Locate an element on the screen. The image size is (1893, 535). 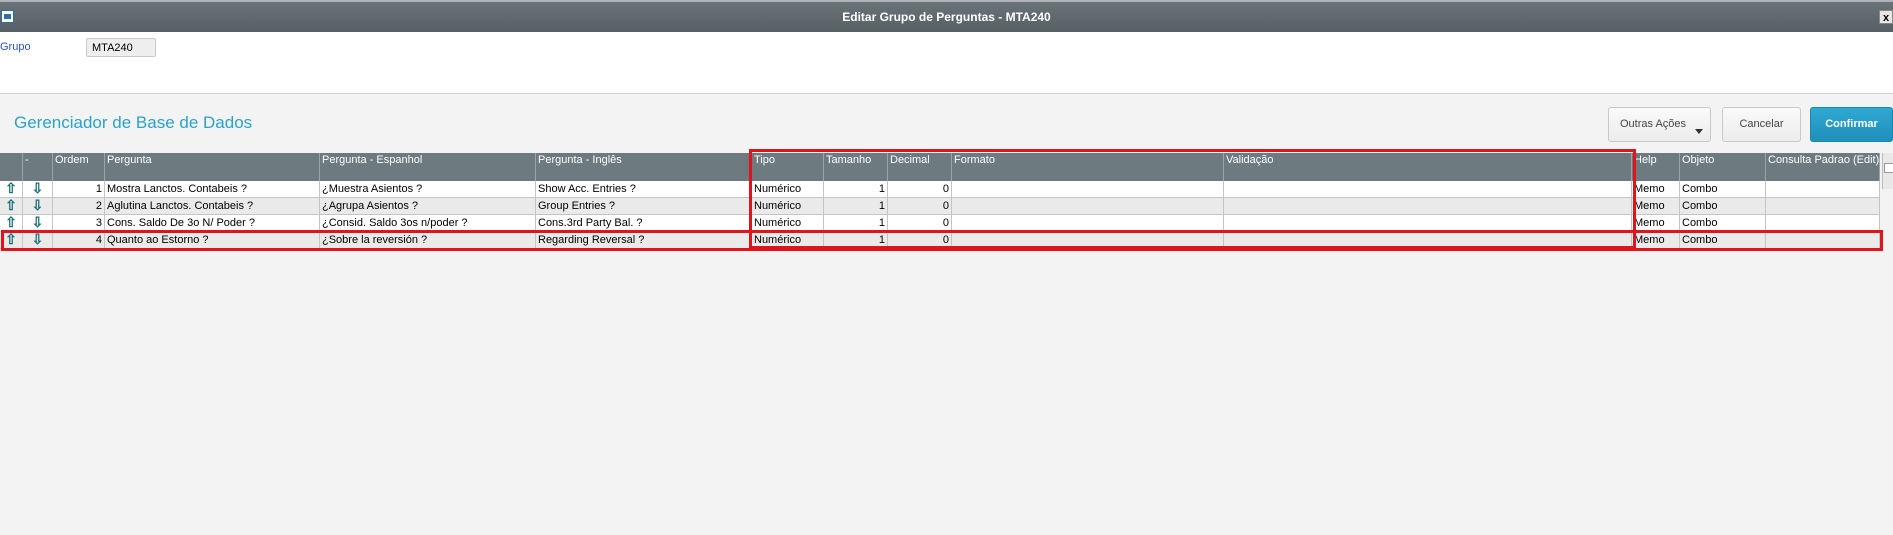
column-header-ordem: Ordem is located at coordinates (79, 167).